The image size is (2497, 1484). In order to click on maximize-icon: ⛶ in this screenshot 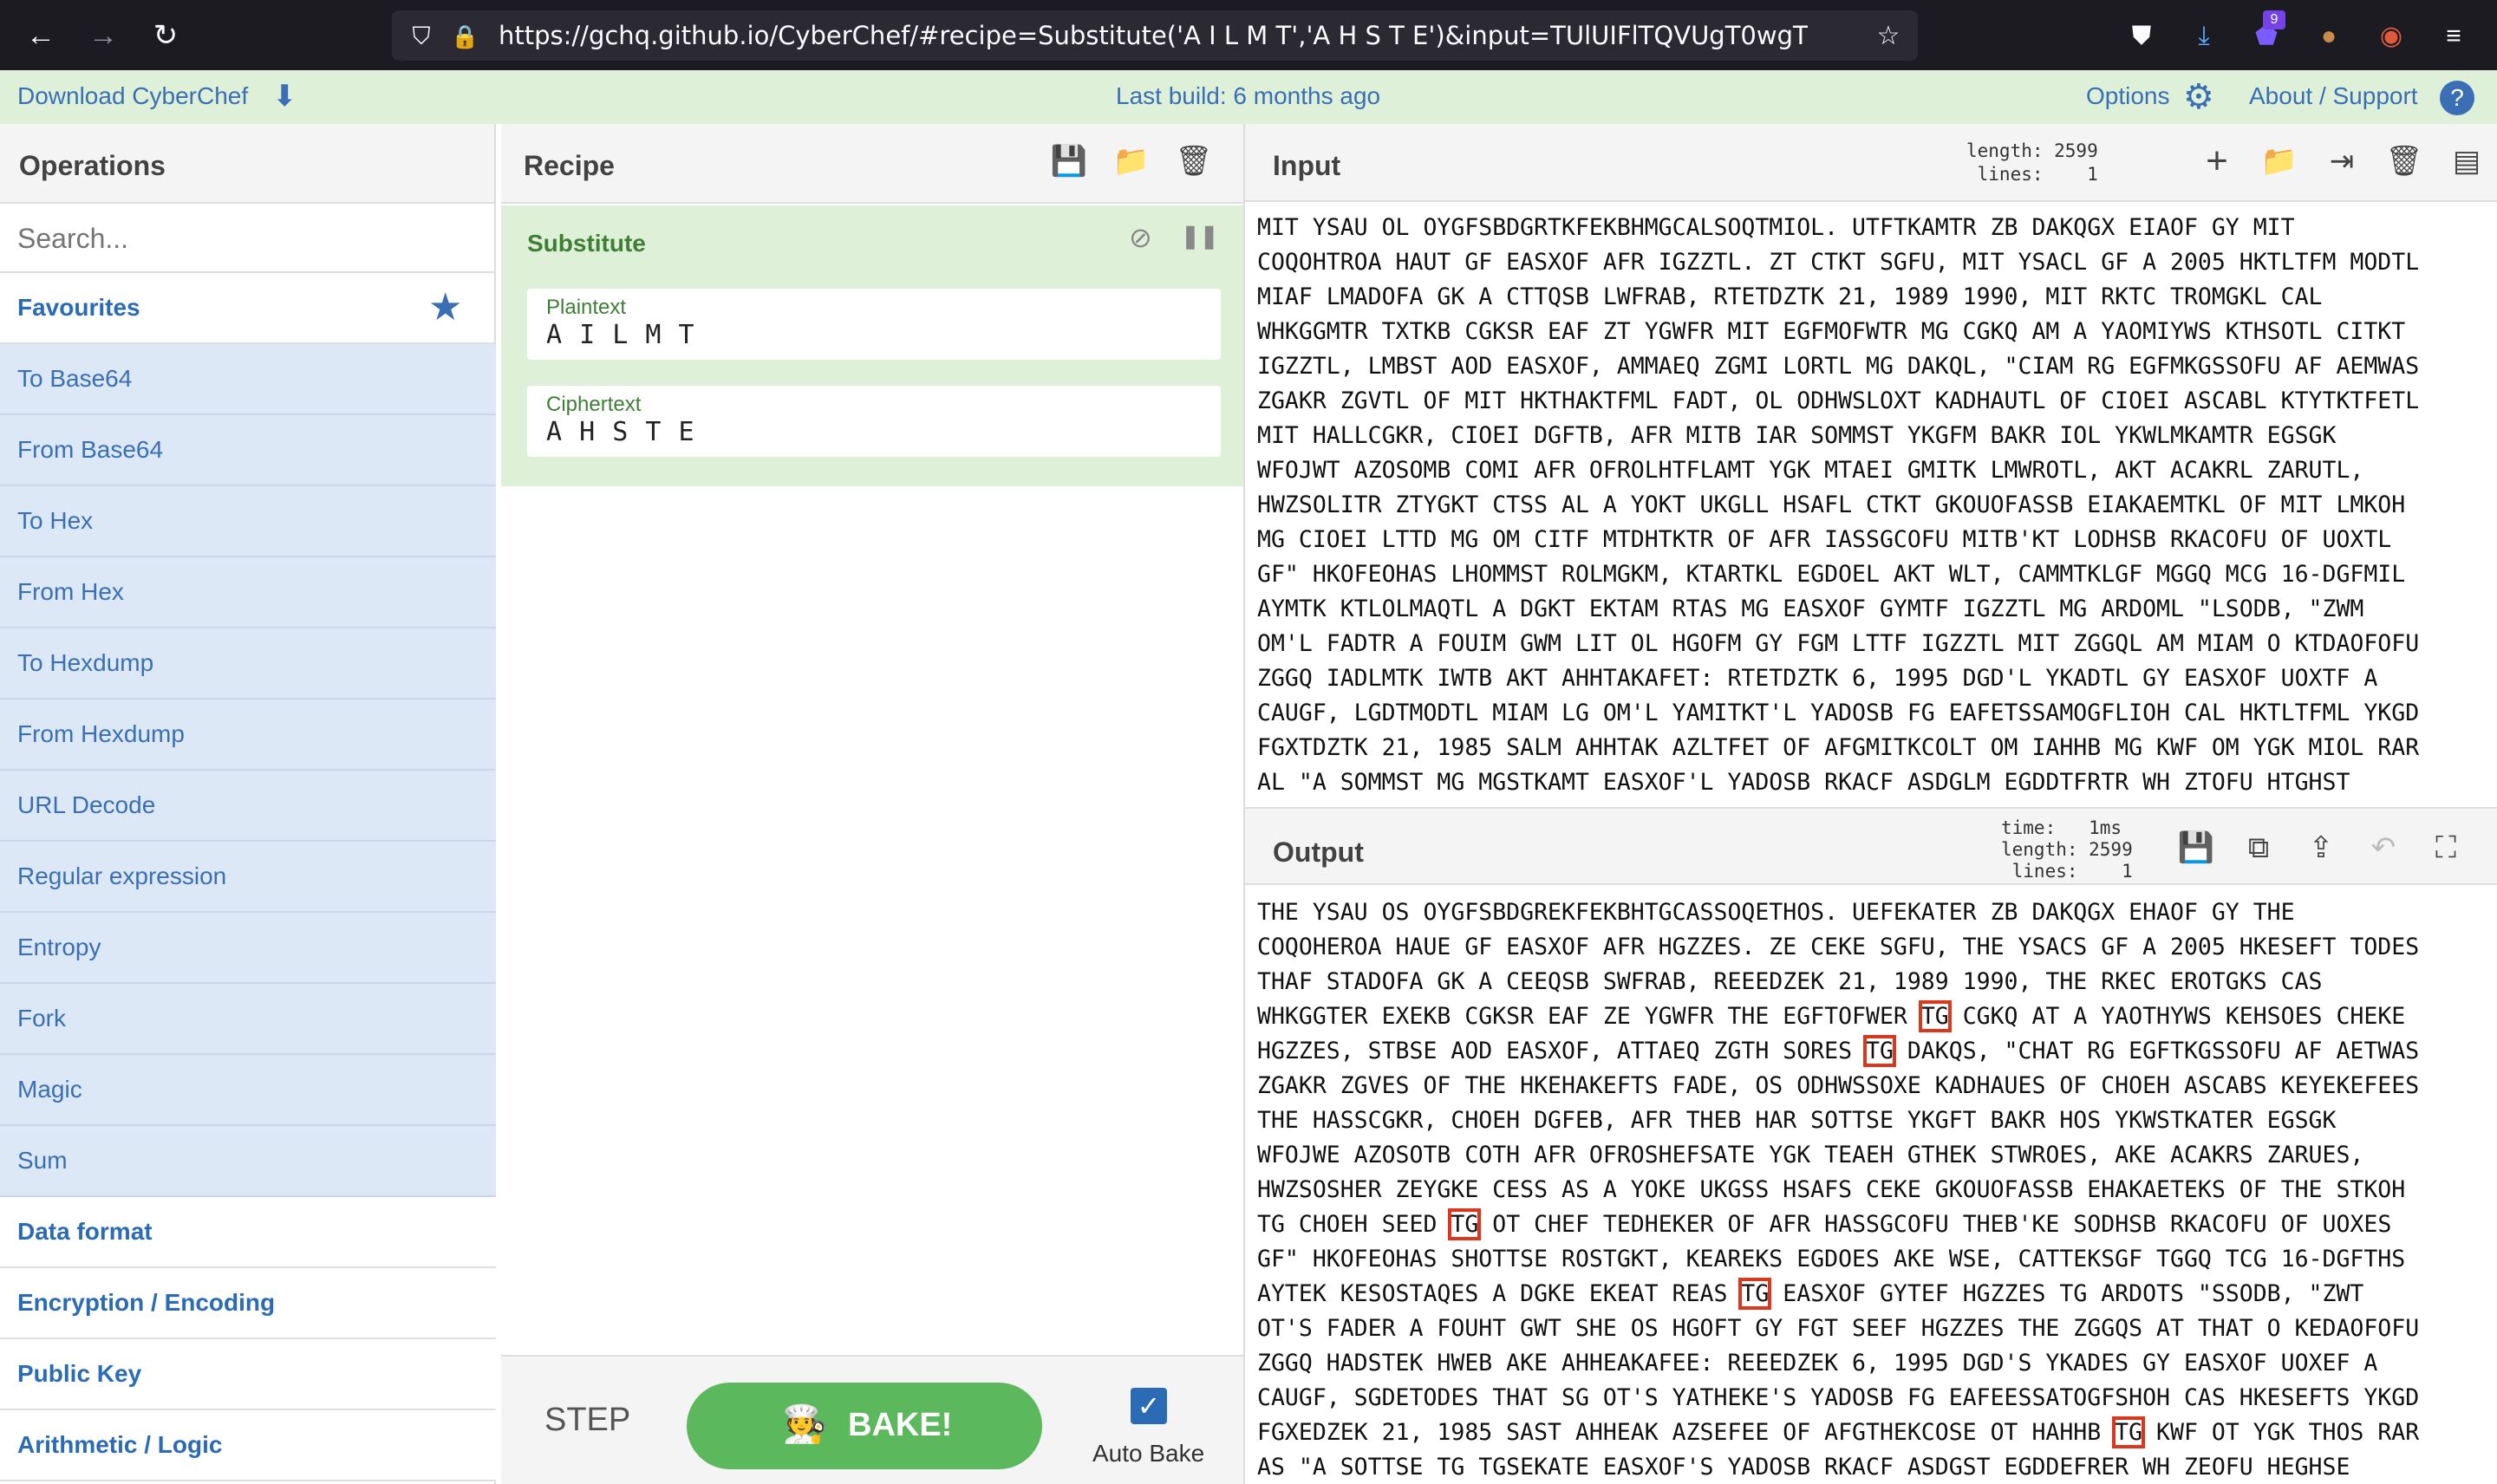, I will do `click(2446, 848)`.